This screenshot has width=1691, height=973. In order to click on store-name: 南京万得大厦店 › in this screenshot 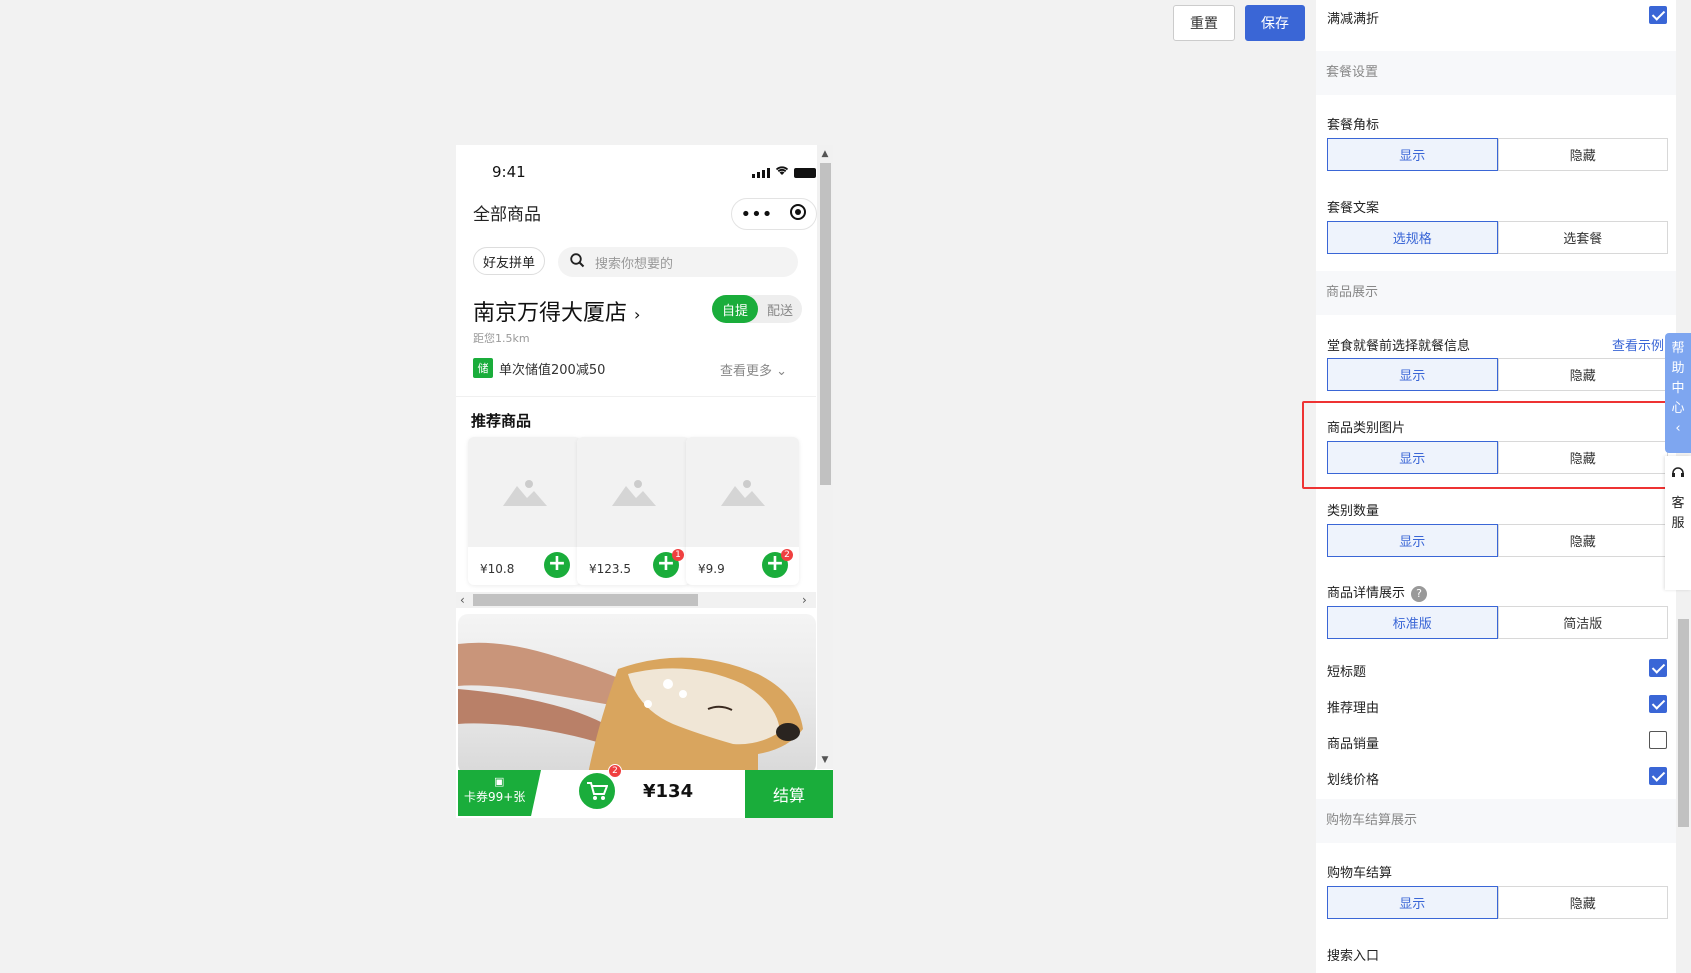, I will do `click(556, 311)`.